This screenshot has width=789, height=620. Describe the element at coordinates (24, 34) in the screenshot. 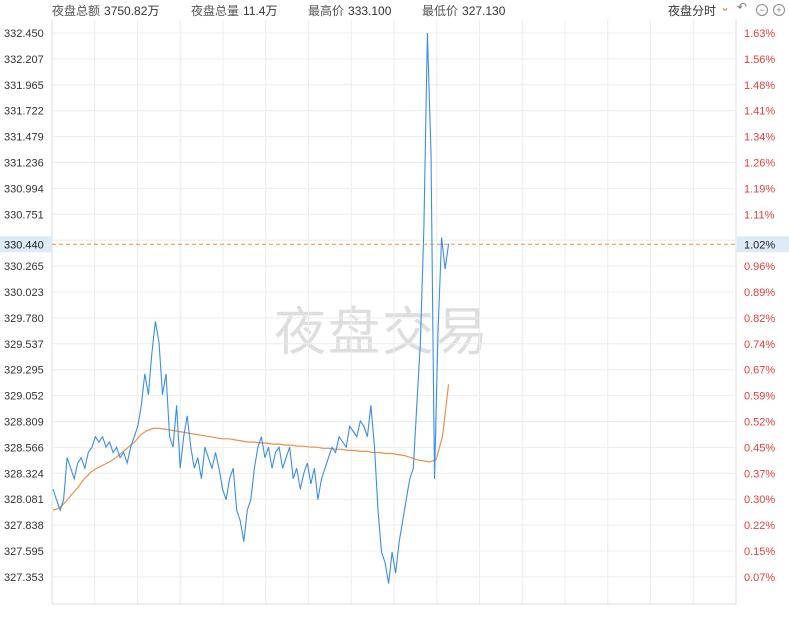

I see `y-tick-label-left: 332.450` at that location.